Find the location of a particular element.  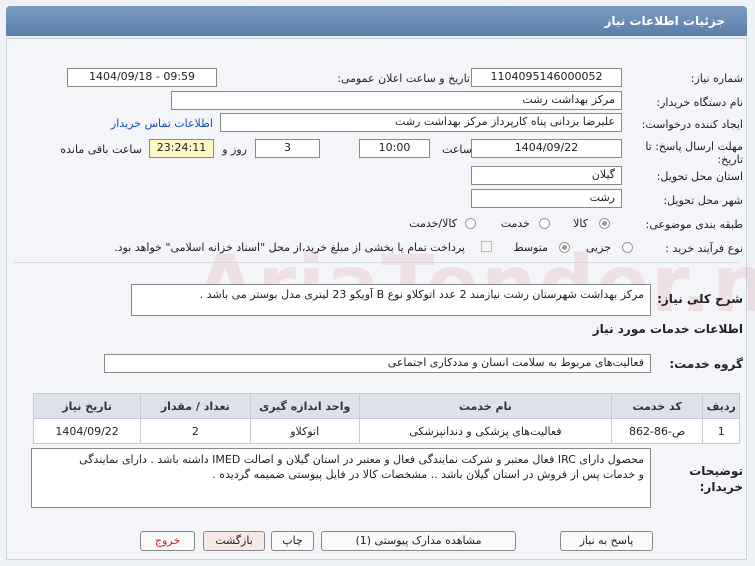

announce-date-field: 1404/09/18 - 09:59 is located at coordinates (142, 77).